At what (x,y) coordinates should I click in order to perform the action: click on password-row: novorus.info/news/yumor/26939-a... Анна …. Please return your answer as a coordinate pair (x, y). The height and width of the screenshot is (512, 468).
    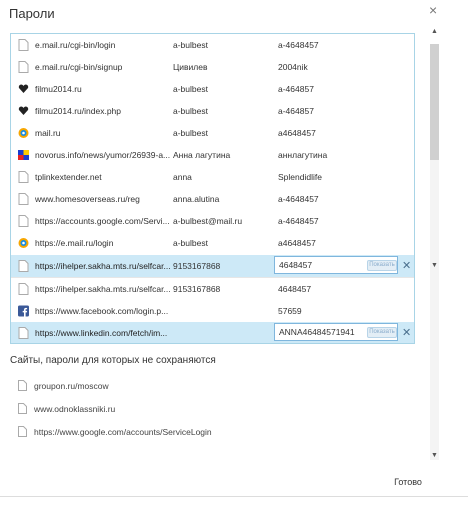
    Looking at the image, I should click on (212, 155).